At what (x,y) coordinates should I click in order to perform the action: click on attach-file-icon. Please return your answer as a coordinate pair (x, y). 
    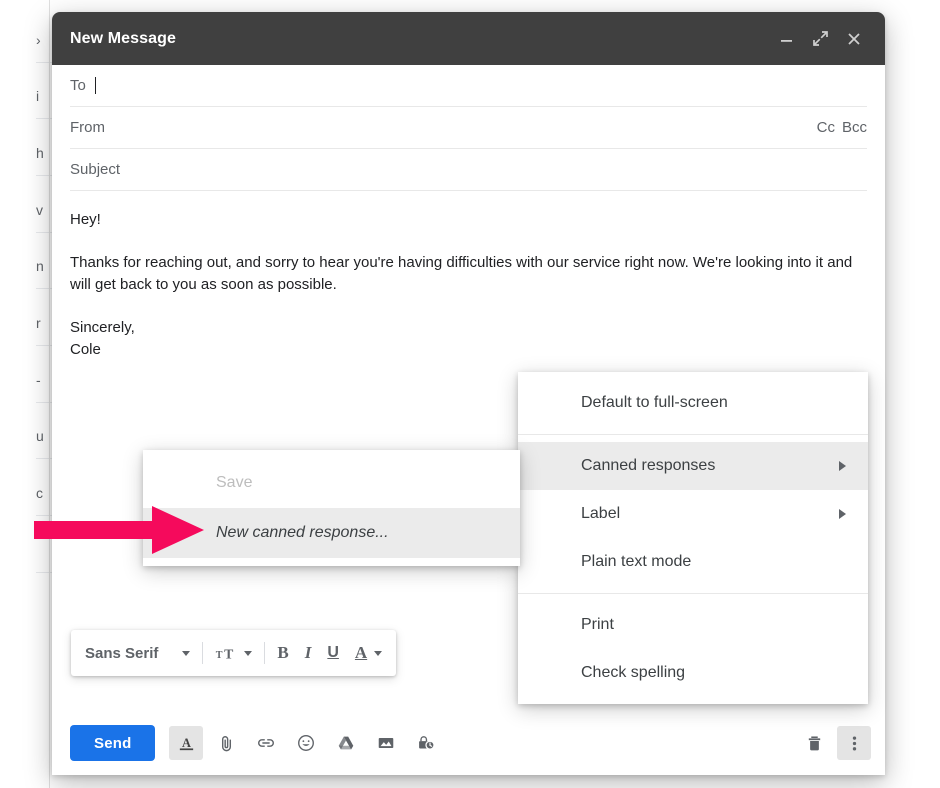
    Looking at the image, I should click on (226, 743).